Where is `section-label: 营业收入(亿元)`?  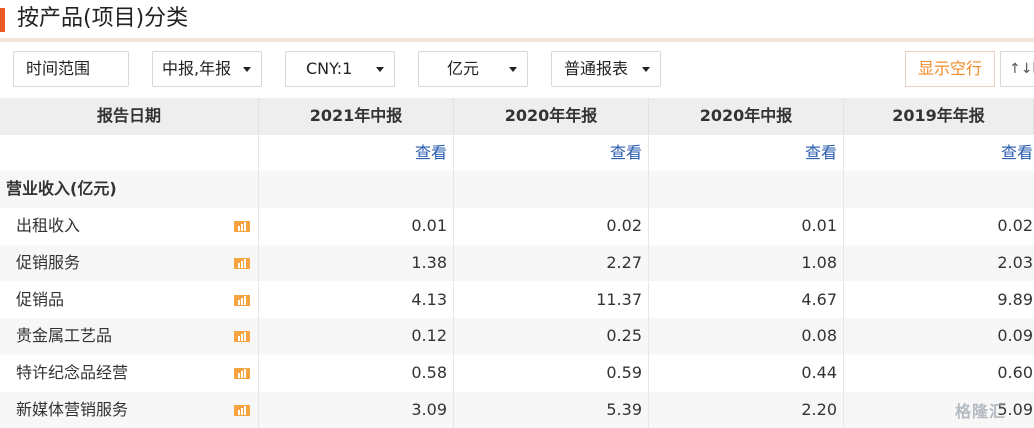 section-label: 营业收入(亿元) is located at coordinates (129, 190).